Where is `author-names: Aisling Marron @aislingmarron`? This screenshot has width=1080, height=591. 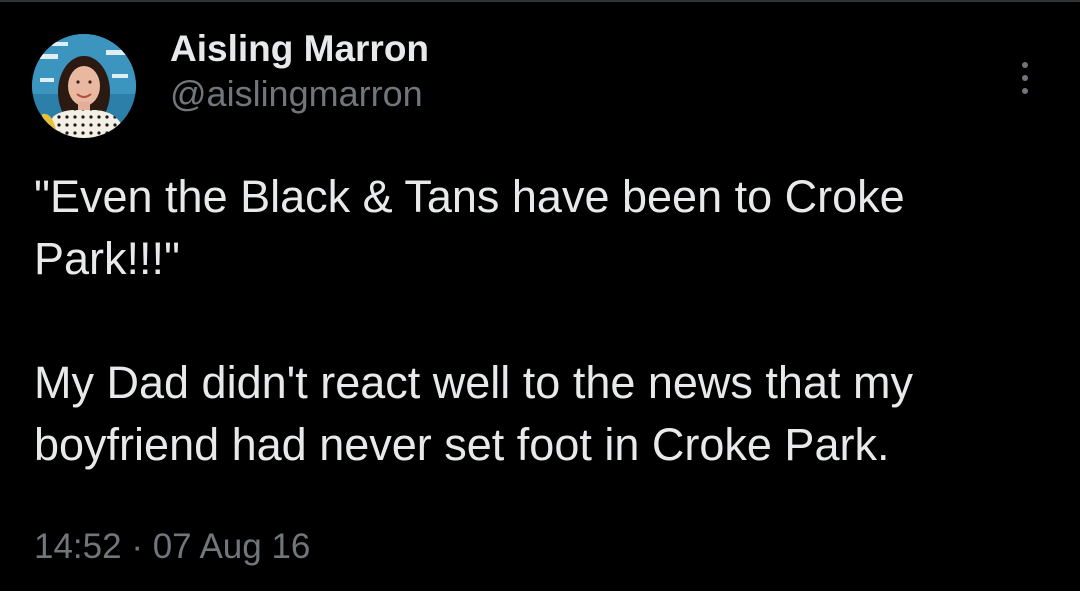
author-names: Aisling Marron @aislingmarron is located at coordinates (299, 71).